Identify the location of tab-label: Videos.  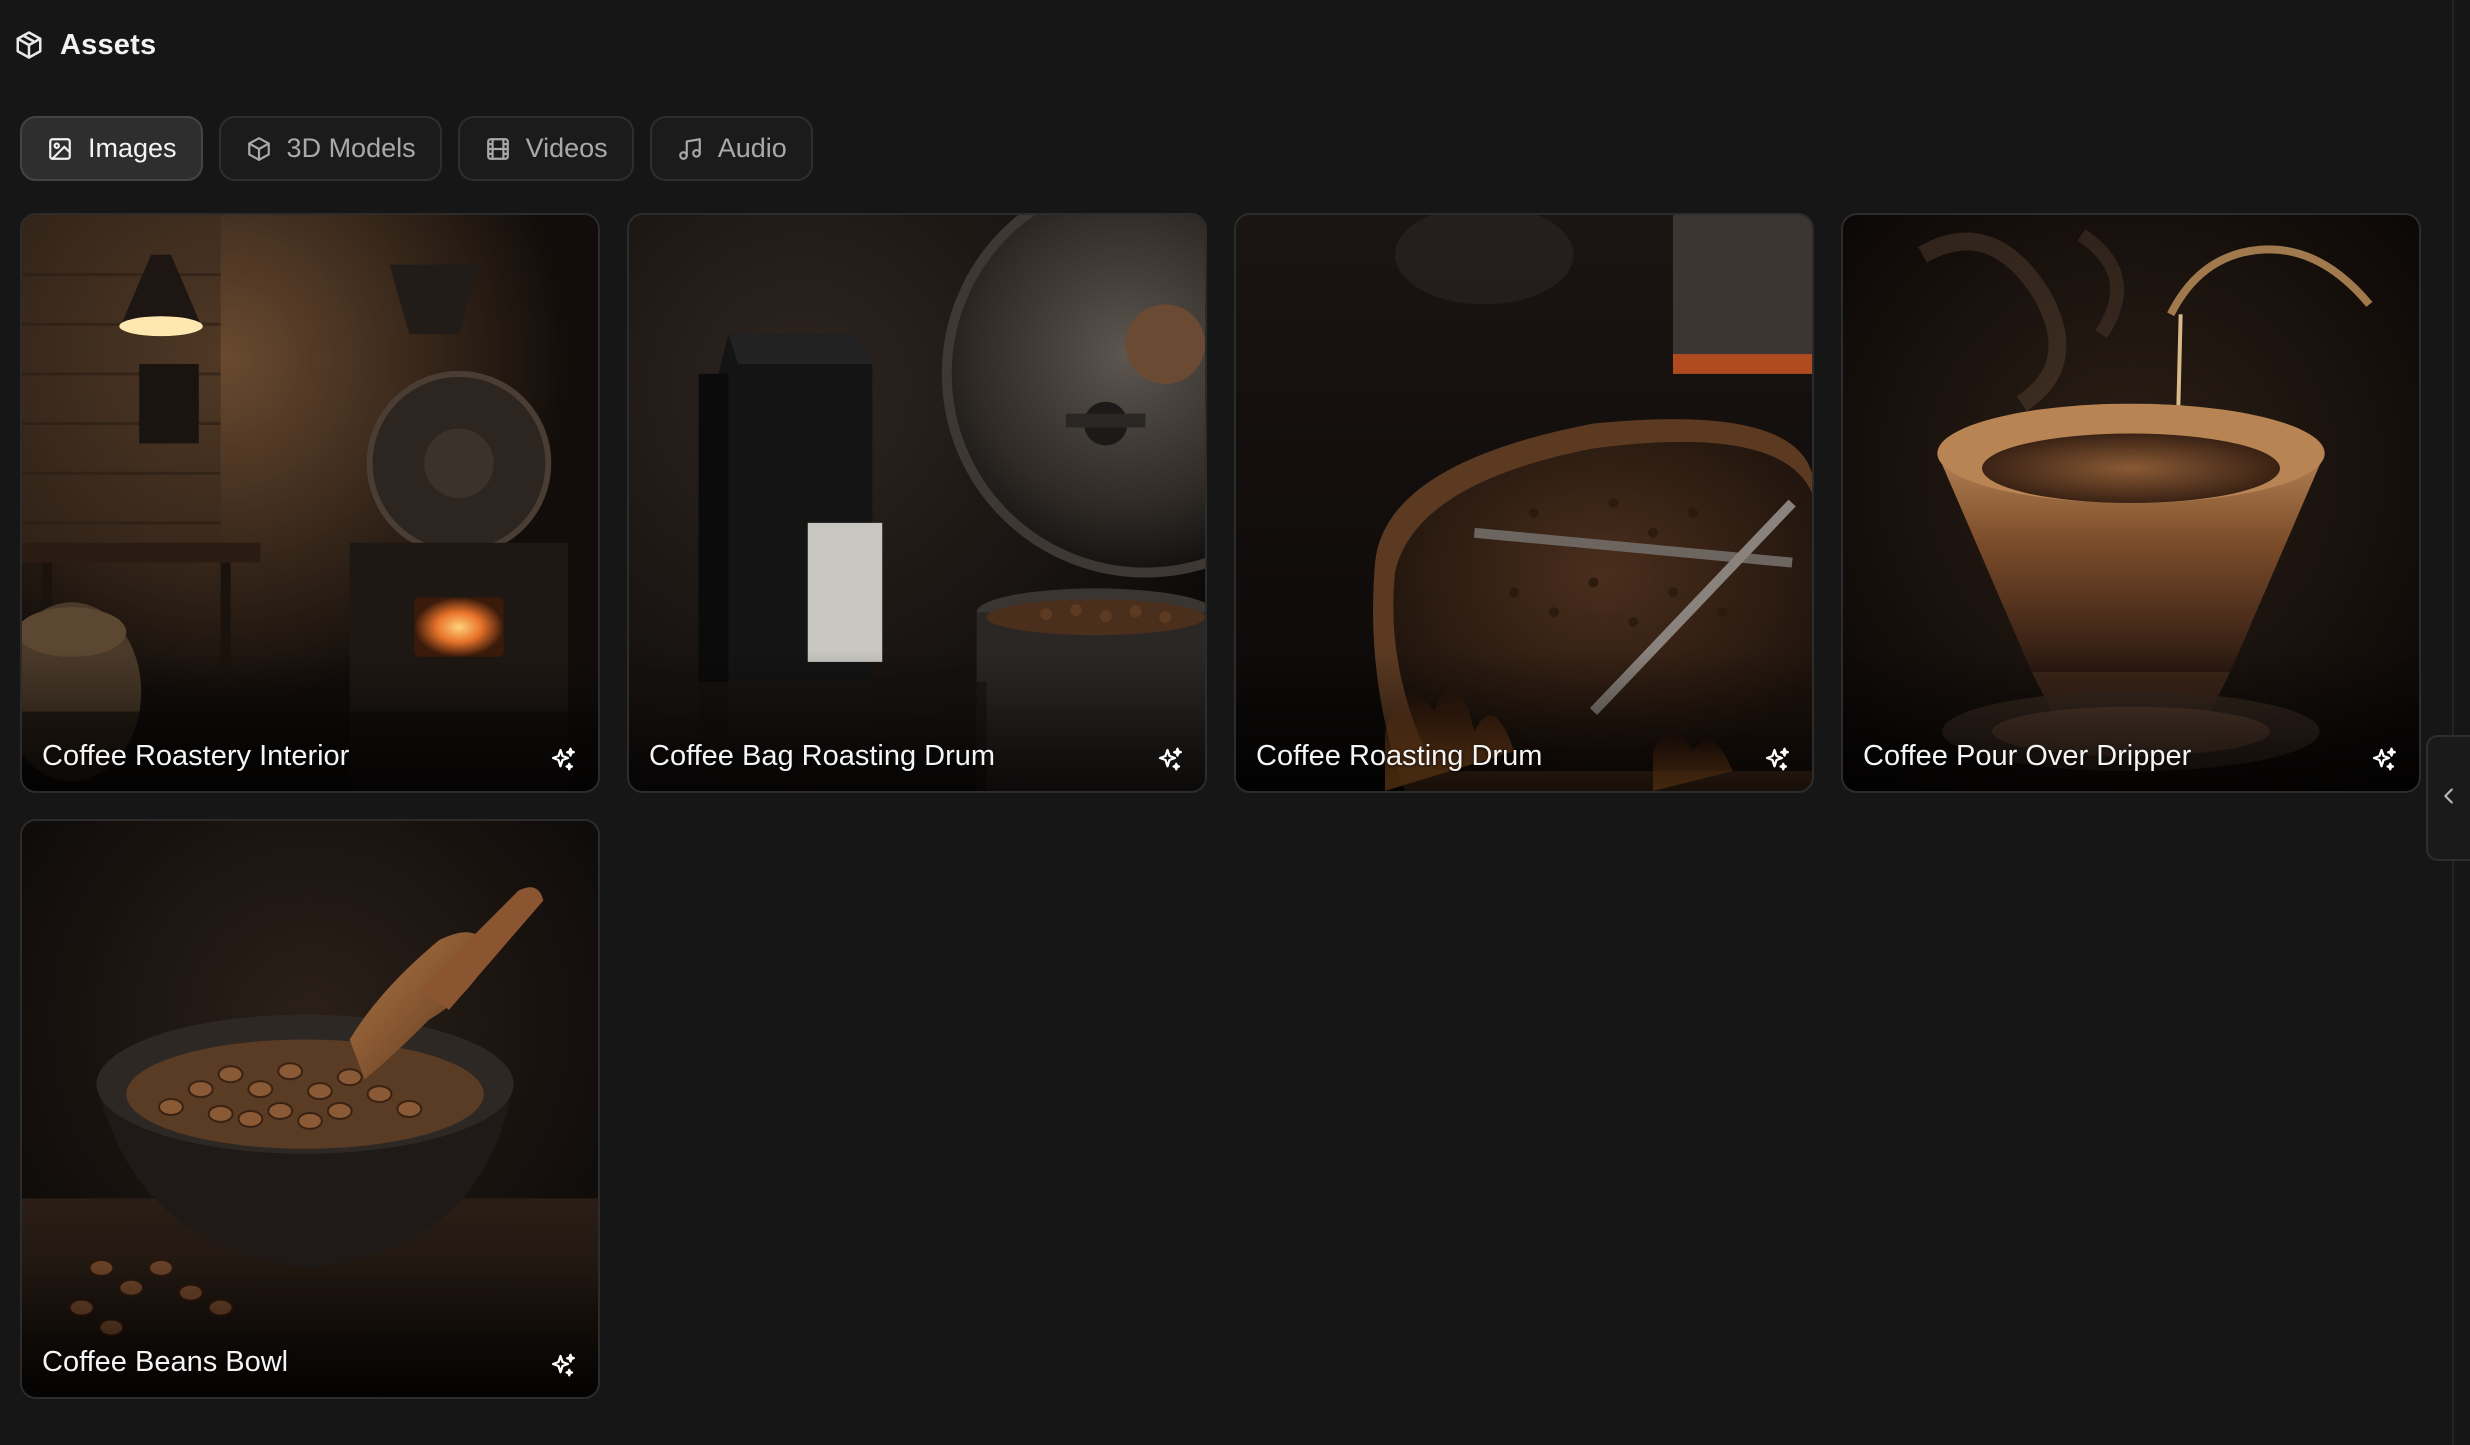
(566, 148).